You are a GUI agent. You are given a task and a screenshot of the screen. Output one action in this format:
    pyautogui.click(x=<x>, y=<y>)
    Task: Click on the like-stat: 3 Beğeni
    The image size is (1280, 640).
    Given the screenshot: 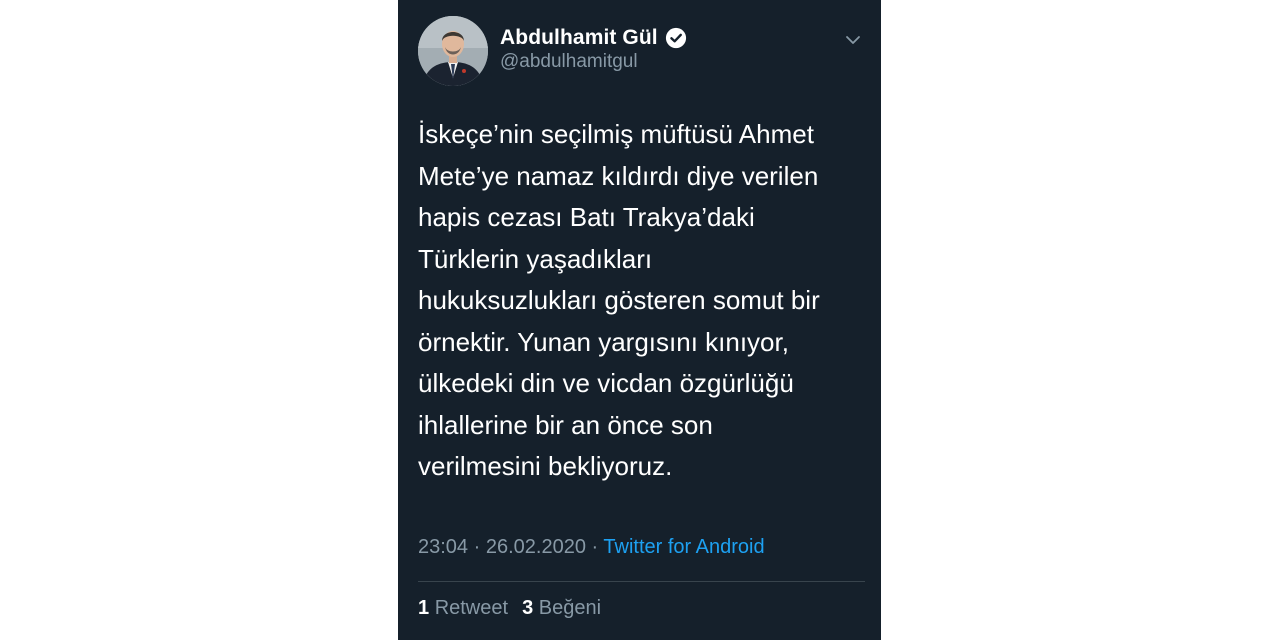 What is the action you would take?
    pyautogui.click(x=561, y=608)
    